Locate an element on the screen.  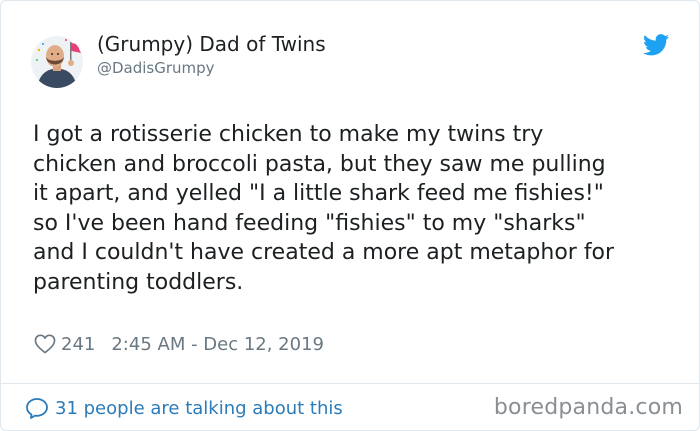
speech-bubble-icon is located at coordinates (37, 408).